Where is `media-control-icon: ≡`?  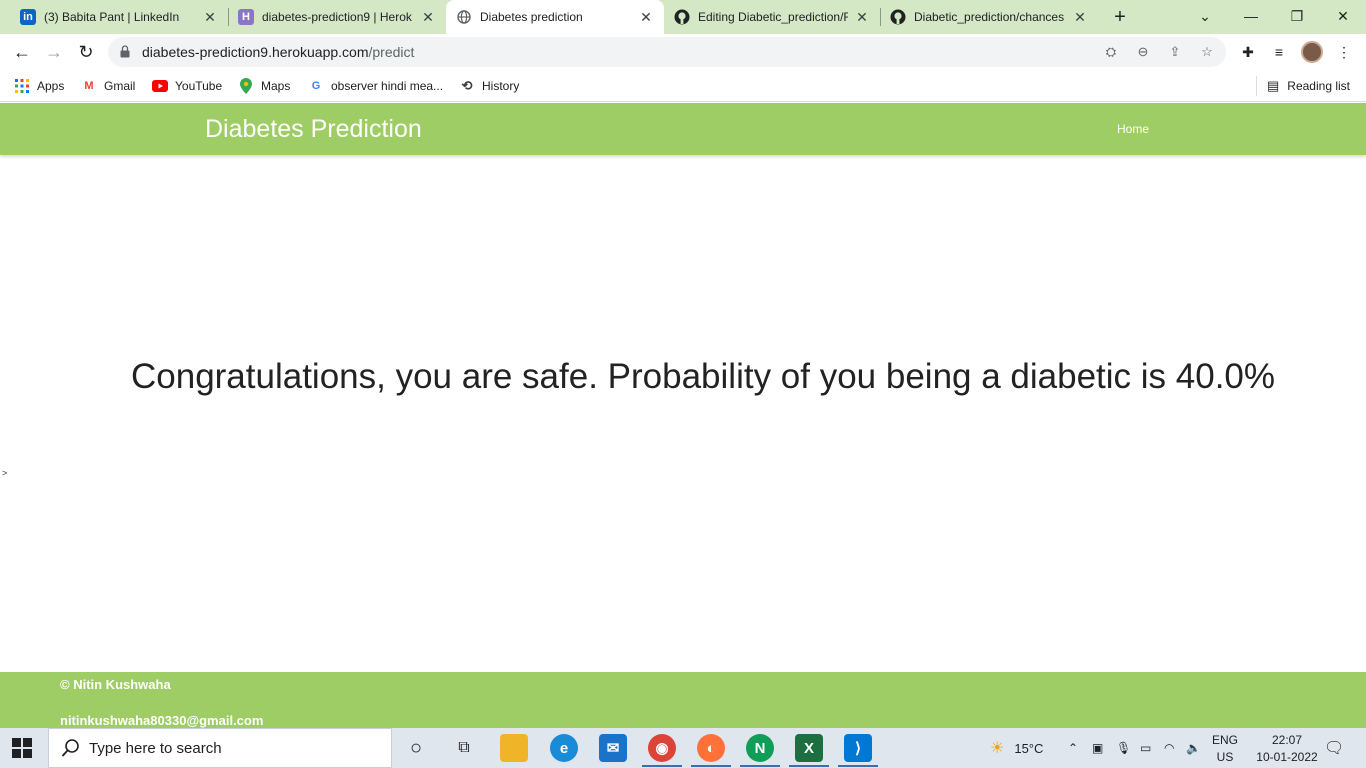 media-control-icon: ≡ is located at coordinates (1279, 52).